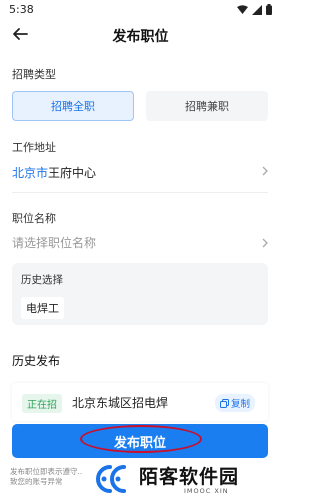 The image size is (320, 500). What do you see at coordinates (34, 218) in the screenshot?
I see `job-name-label: 职位名称` at bounding box center [34, 218].